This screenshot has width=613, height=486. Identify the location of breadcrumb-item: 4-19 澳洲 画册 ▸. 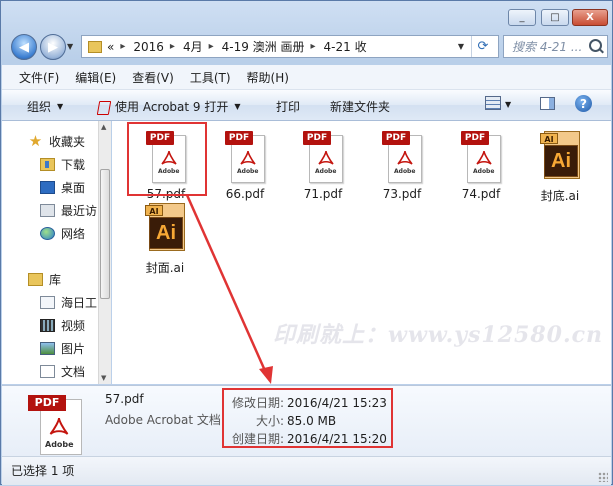
(272, 46).